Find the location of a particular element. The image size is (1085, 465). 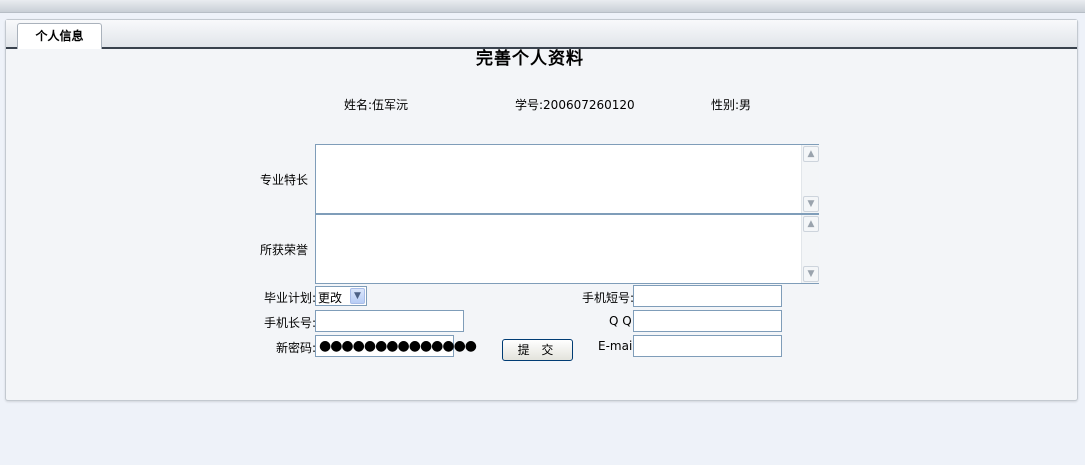

specialty-textarea is located at coordinates (567, 179).